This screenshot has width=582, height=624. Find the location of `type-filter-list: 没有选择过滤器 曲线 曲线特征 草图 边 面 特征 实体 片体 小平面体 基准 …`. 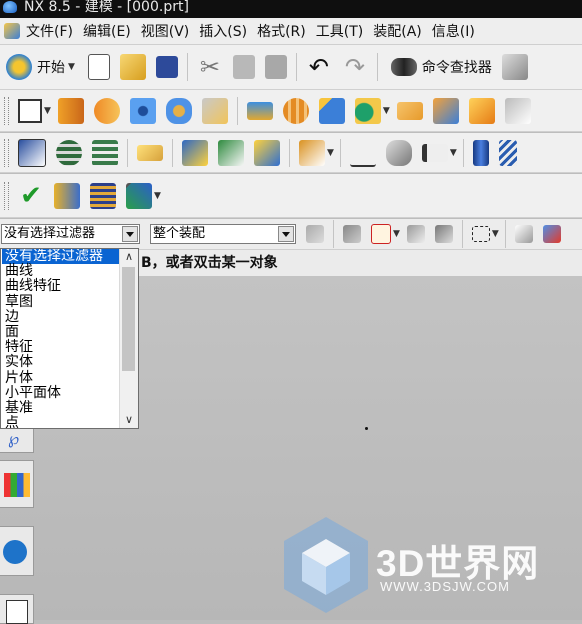

type-filter-list: 没有选择过滤器 曲线 曲线特征 草图 边 面 特征 实体 片体 小平面体 基准 … is located at coordinates (61, 338).